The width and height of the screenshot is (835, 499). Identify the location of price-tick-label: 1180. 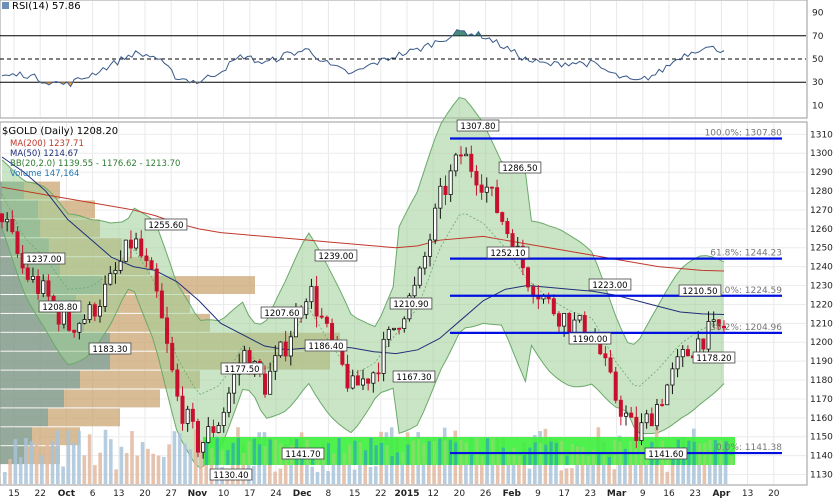
(821, 381).